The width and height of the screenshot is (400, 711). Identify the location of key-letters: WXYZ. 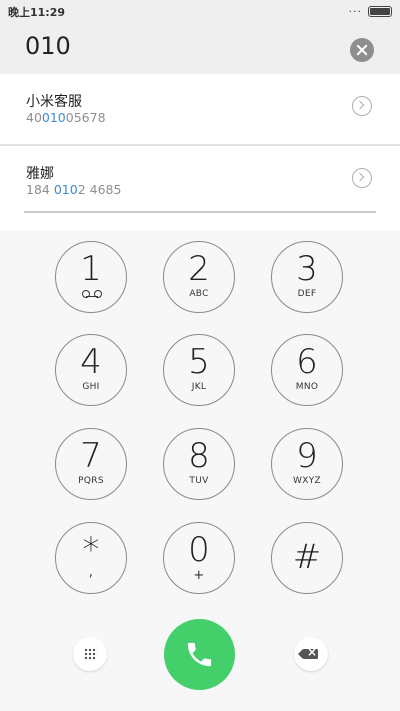
(307, 481).